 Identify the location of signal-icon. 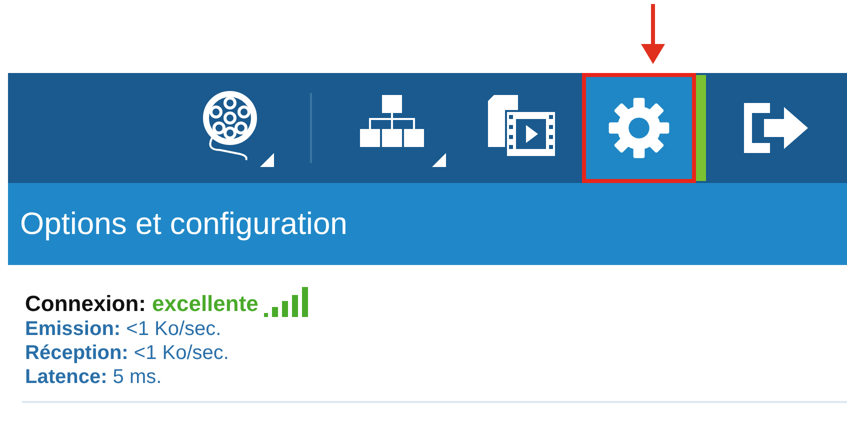
(286, 302).